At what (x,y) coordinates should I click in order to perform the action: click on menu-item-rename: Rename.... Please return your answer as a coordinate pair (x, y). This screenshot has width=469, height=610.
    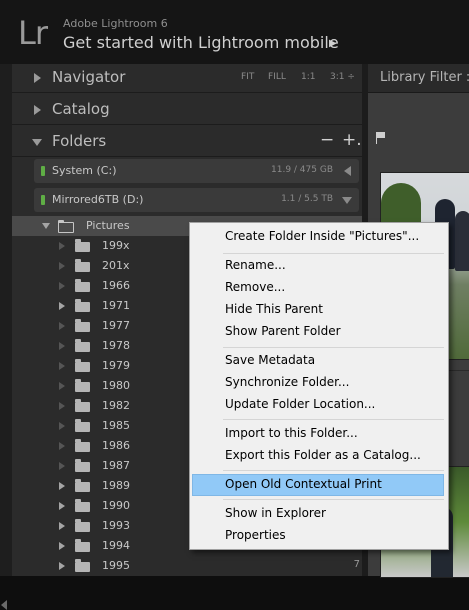
    Looking at the image, I should click on (318, 266).